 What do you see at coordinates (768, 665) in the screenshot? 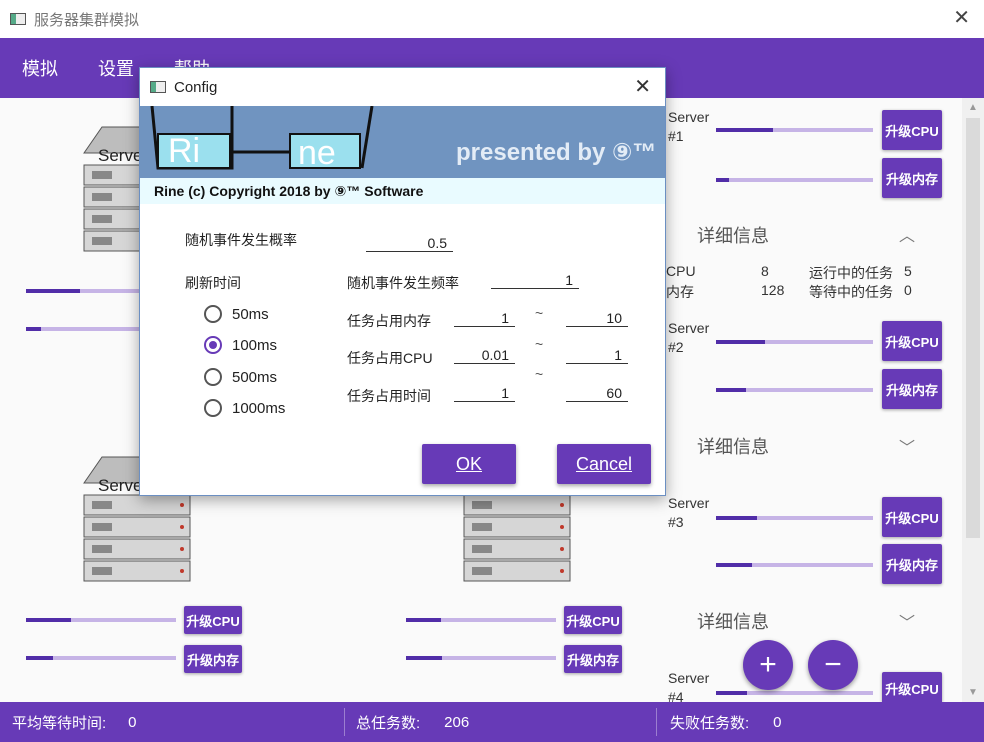
I see `add-server-button: +` at bounding box center [768, 665].